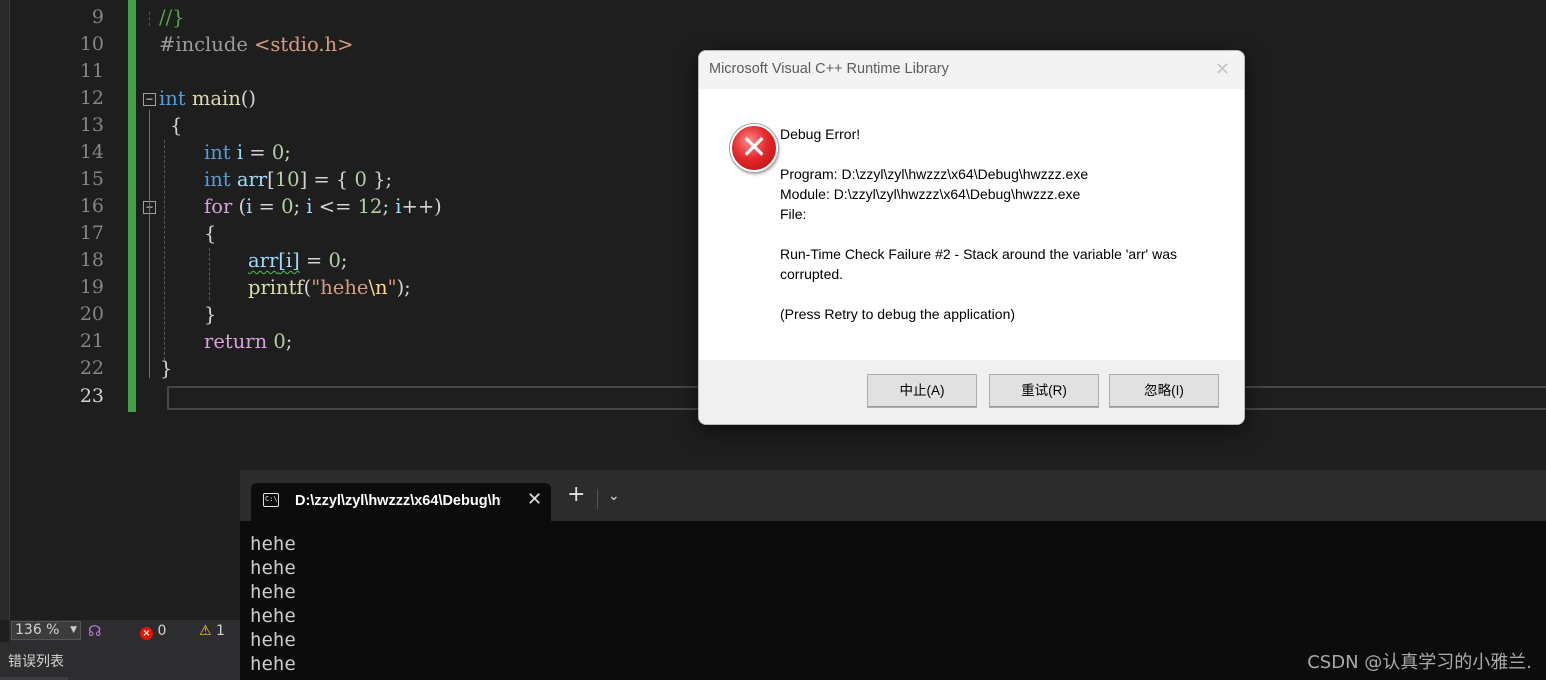 This screenshot has width=1546, height=680. I want to click on code-punct: );, so click(403, 287).